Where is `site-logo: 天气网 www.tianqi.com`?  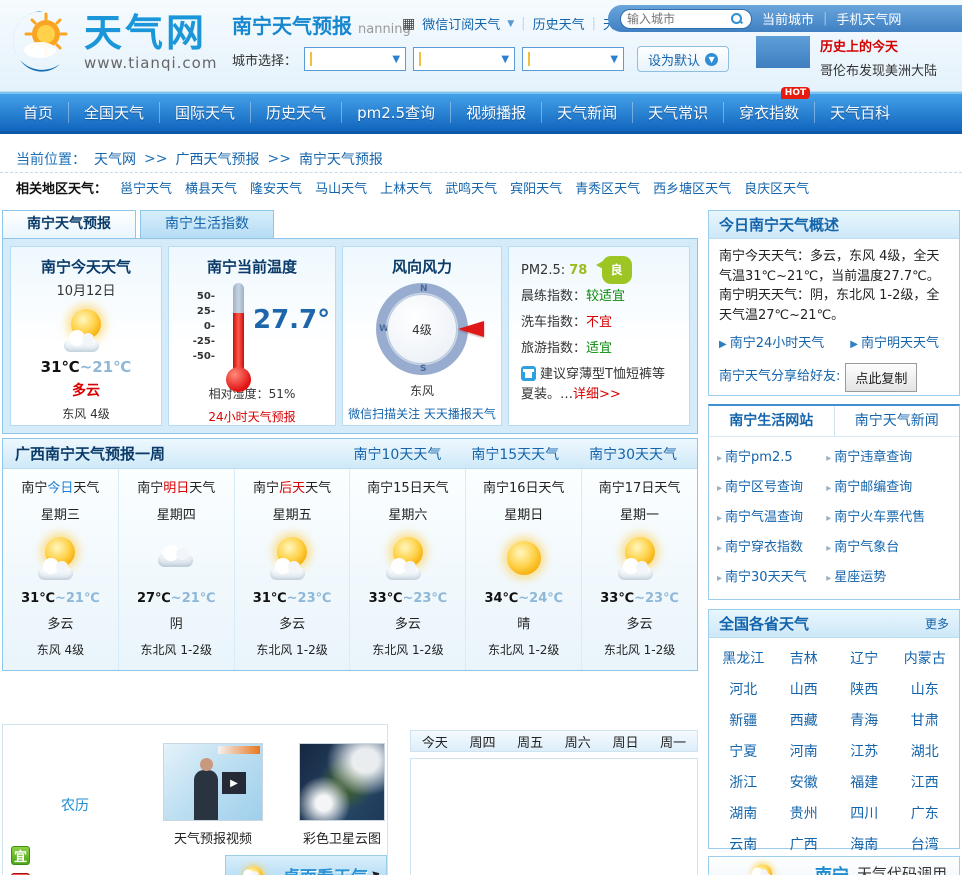
site-logo: 天气网 www.tianqi.com is located at coordinates (113, 43).